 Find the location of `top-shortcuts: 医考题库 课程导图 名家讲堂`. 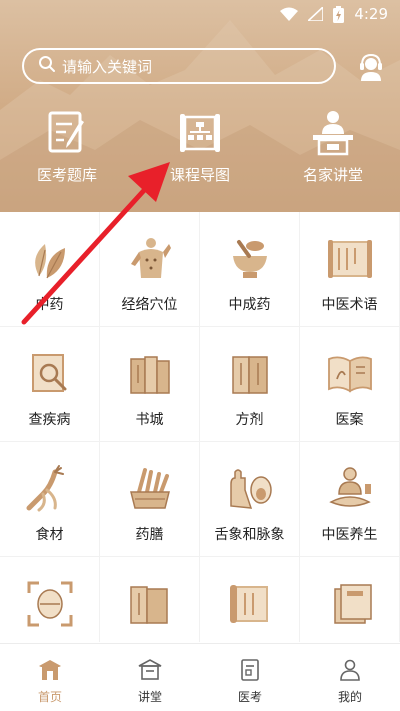

top-shortcuts: 医考题库 课程导图 名家讲堂 is located at coordinates (200, 148).